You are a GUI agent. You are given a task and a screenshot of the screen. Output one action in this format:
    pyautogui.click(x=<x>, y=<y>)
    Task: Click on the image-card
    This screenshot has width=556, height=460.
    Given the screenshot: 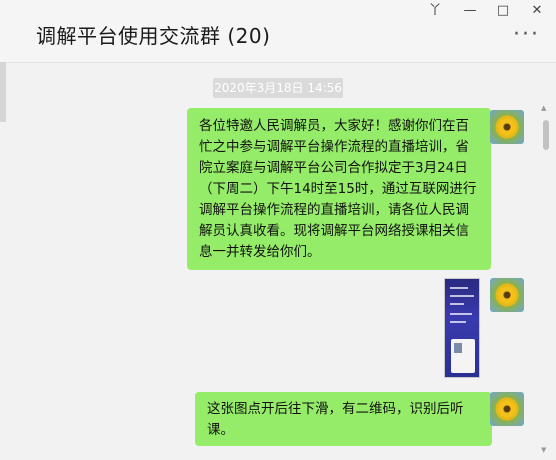 What is the action you would take?
    pyautogui.click(x=463, y=356)
    